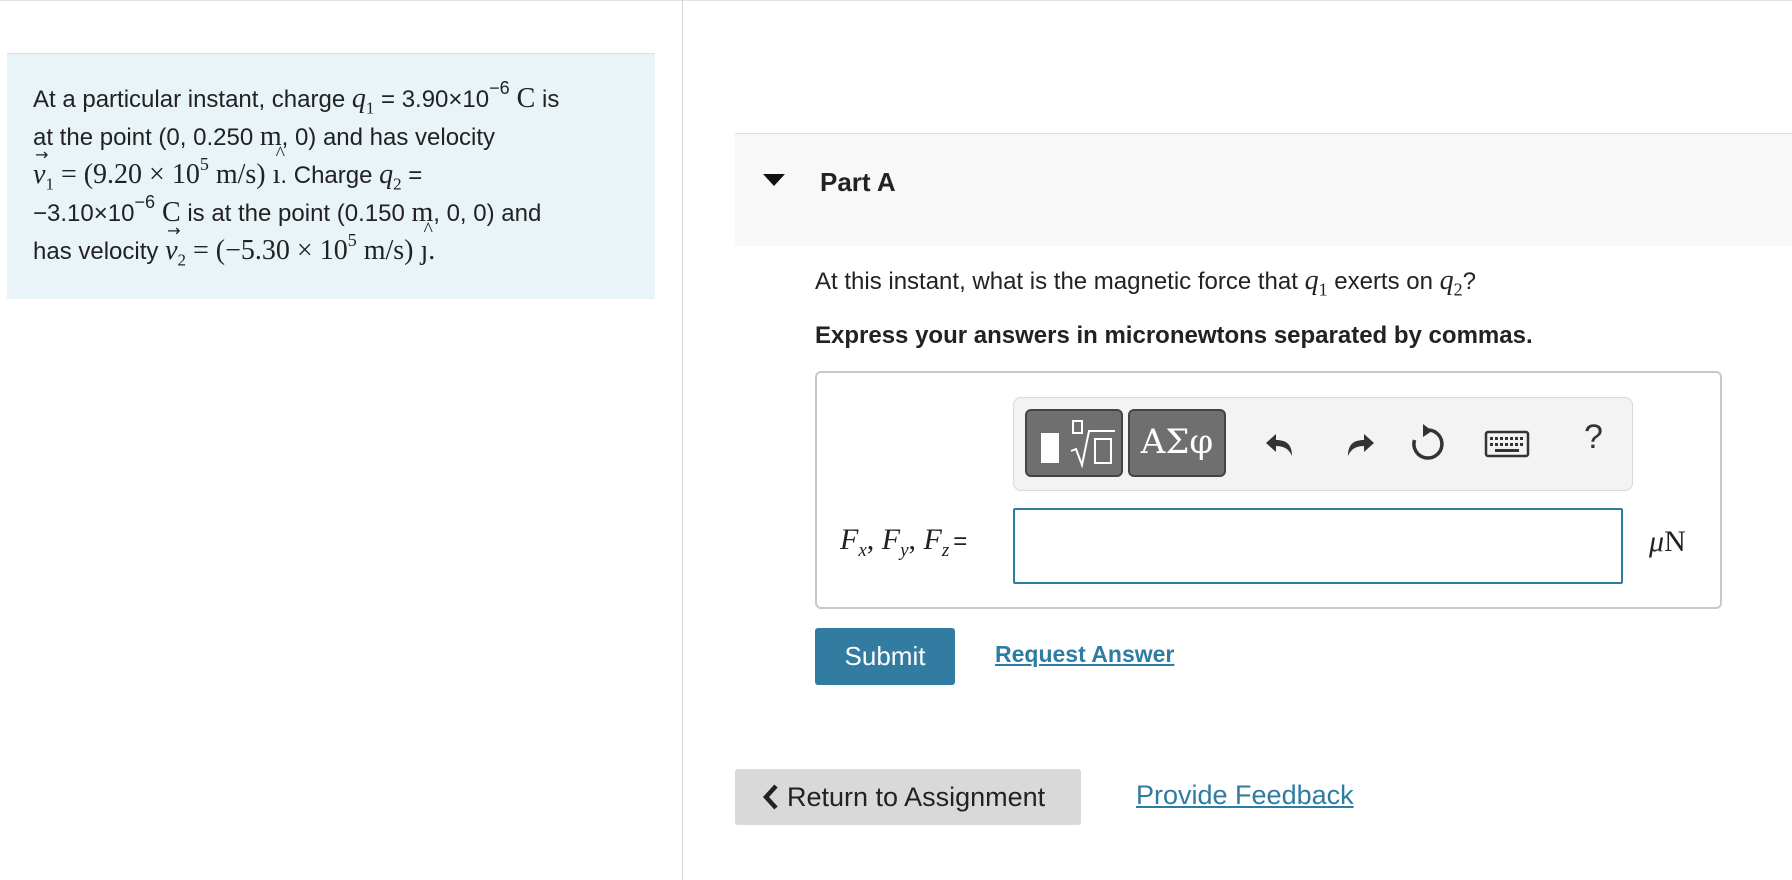  I want to click on part-title: Part A, so click(858, 182).